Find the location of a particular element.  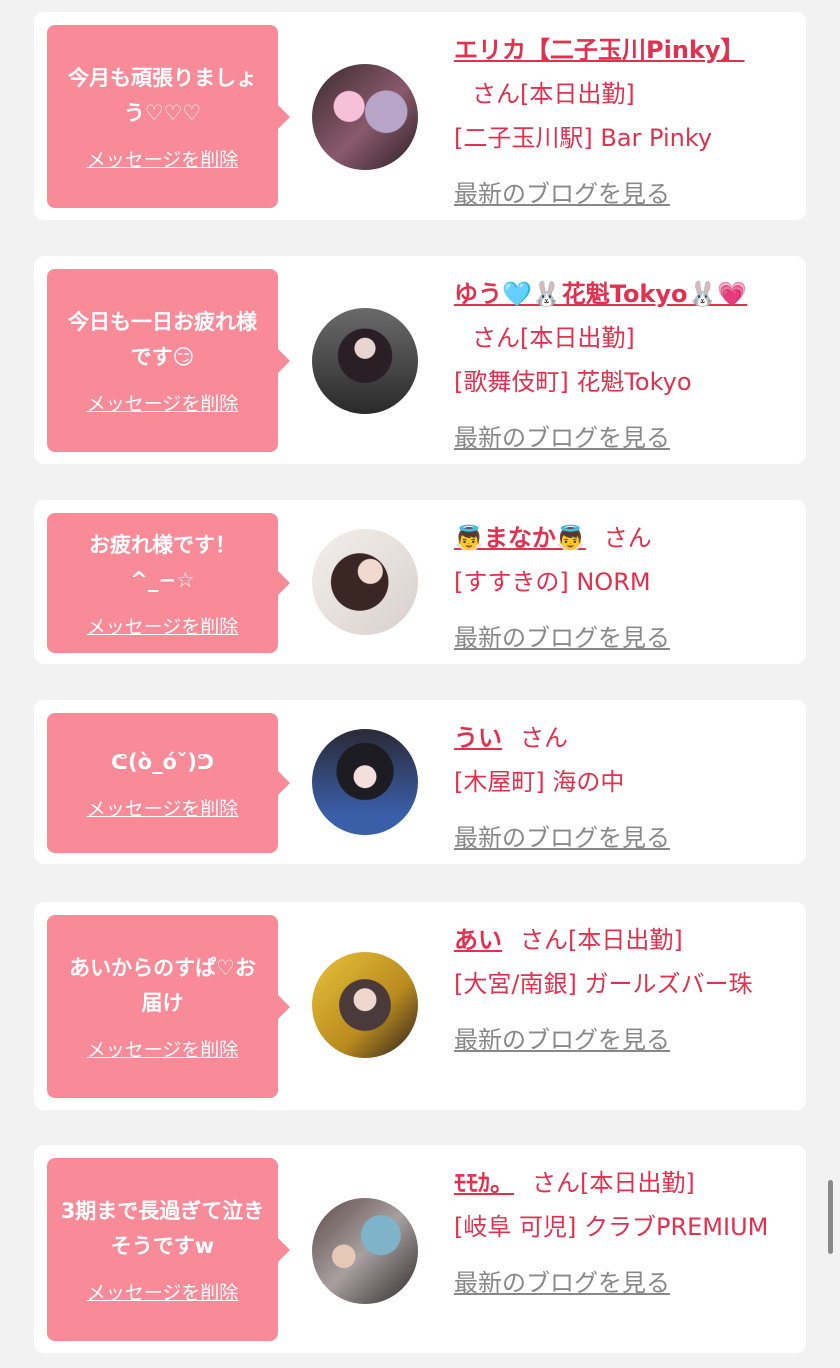

cast-name-link: ﾓﾓｶ。 is located at coordinates (484, 1183).